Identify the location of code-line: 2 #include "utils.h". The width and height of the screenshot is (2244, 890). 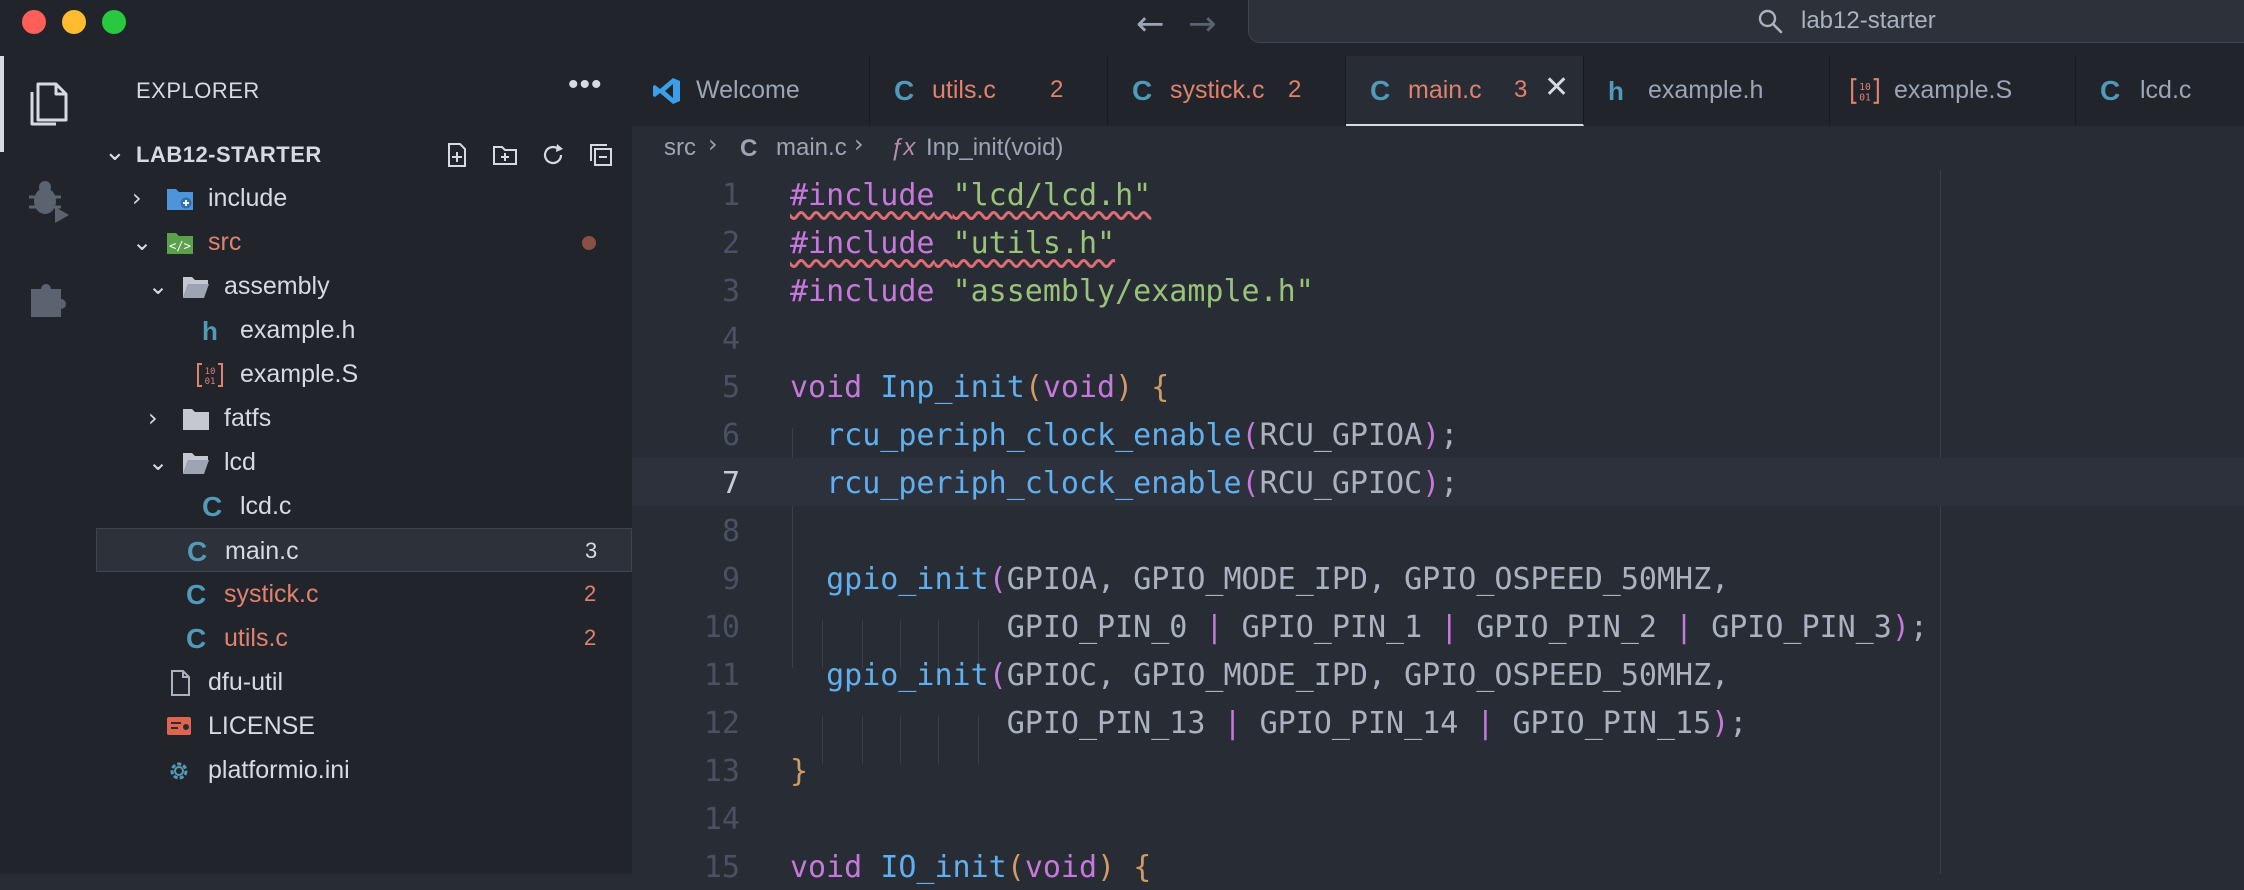
(1438, 242).